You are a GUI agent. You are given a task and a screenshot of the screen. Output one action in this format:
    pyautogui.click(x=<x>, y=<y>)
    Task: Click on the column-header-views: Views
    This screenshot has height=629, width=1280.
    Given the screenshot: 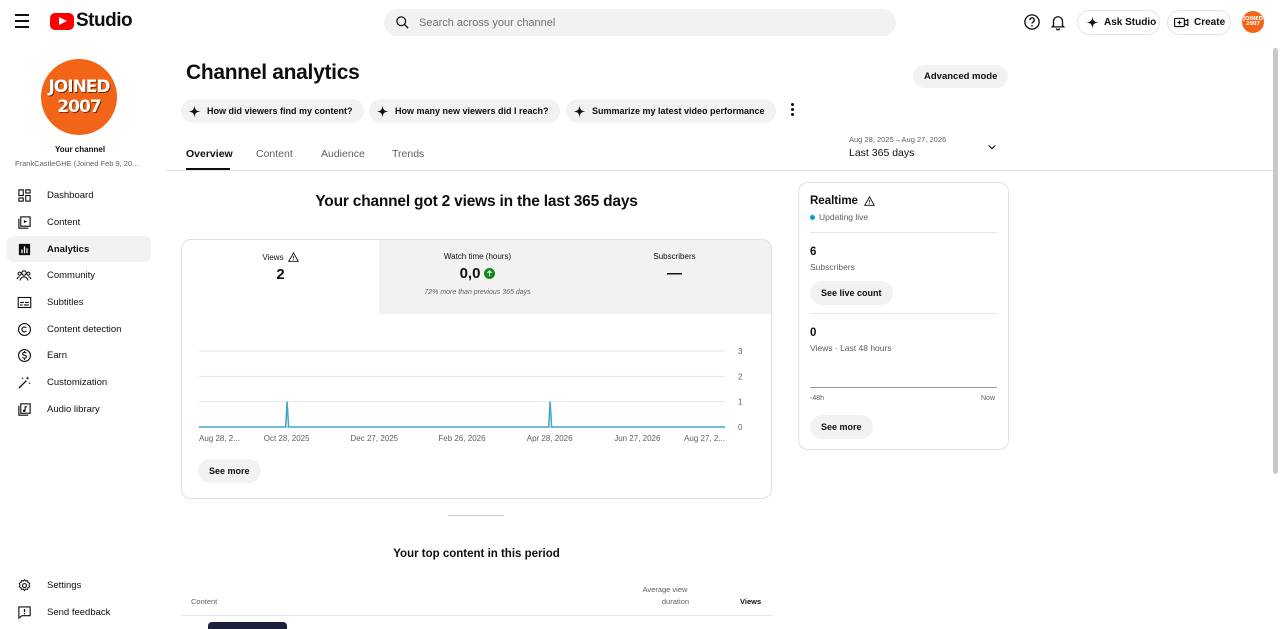 What is the action you would take?
    pyautogui.click(x=750, y=601)
    